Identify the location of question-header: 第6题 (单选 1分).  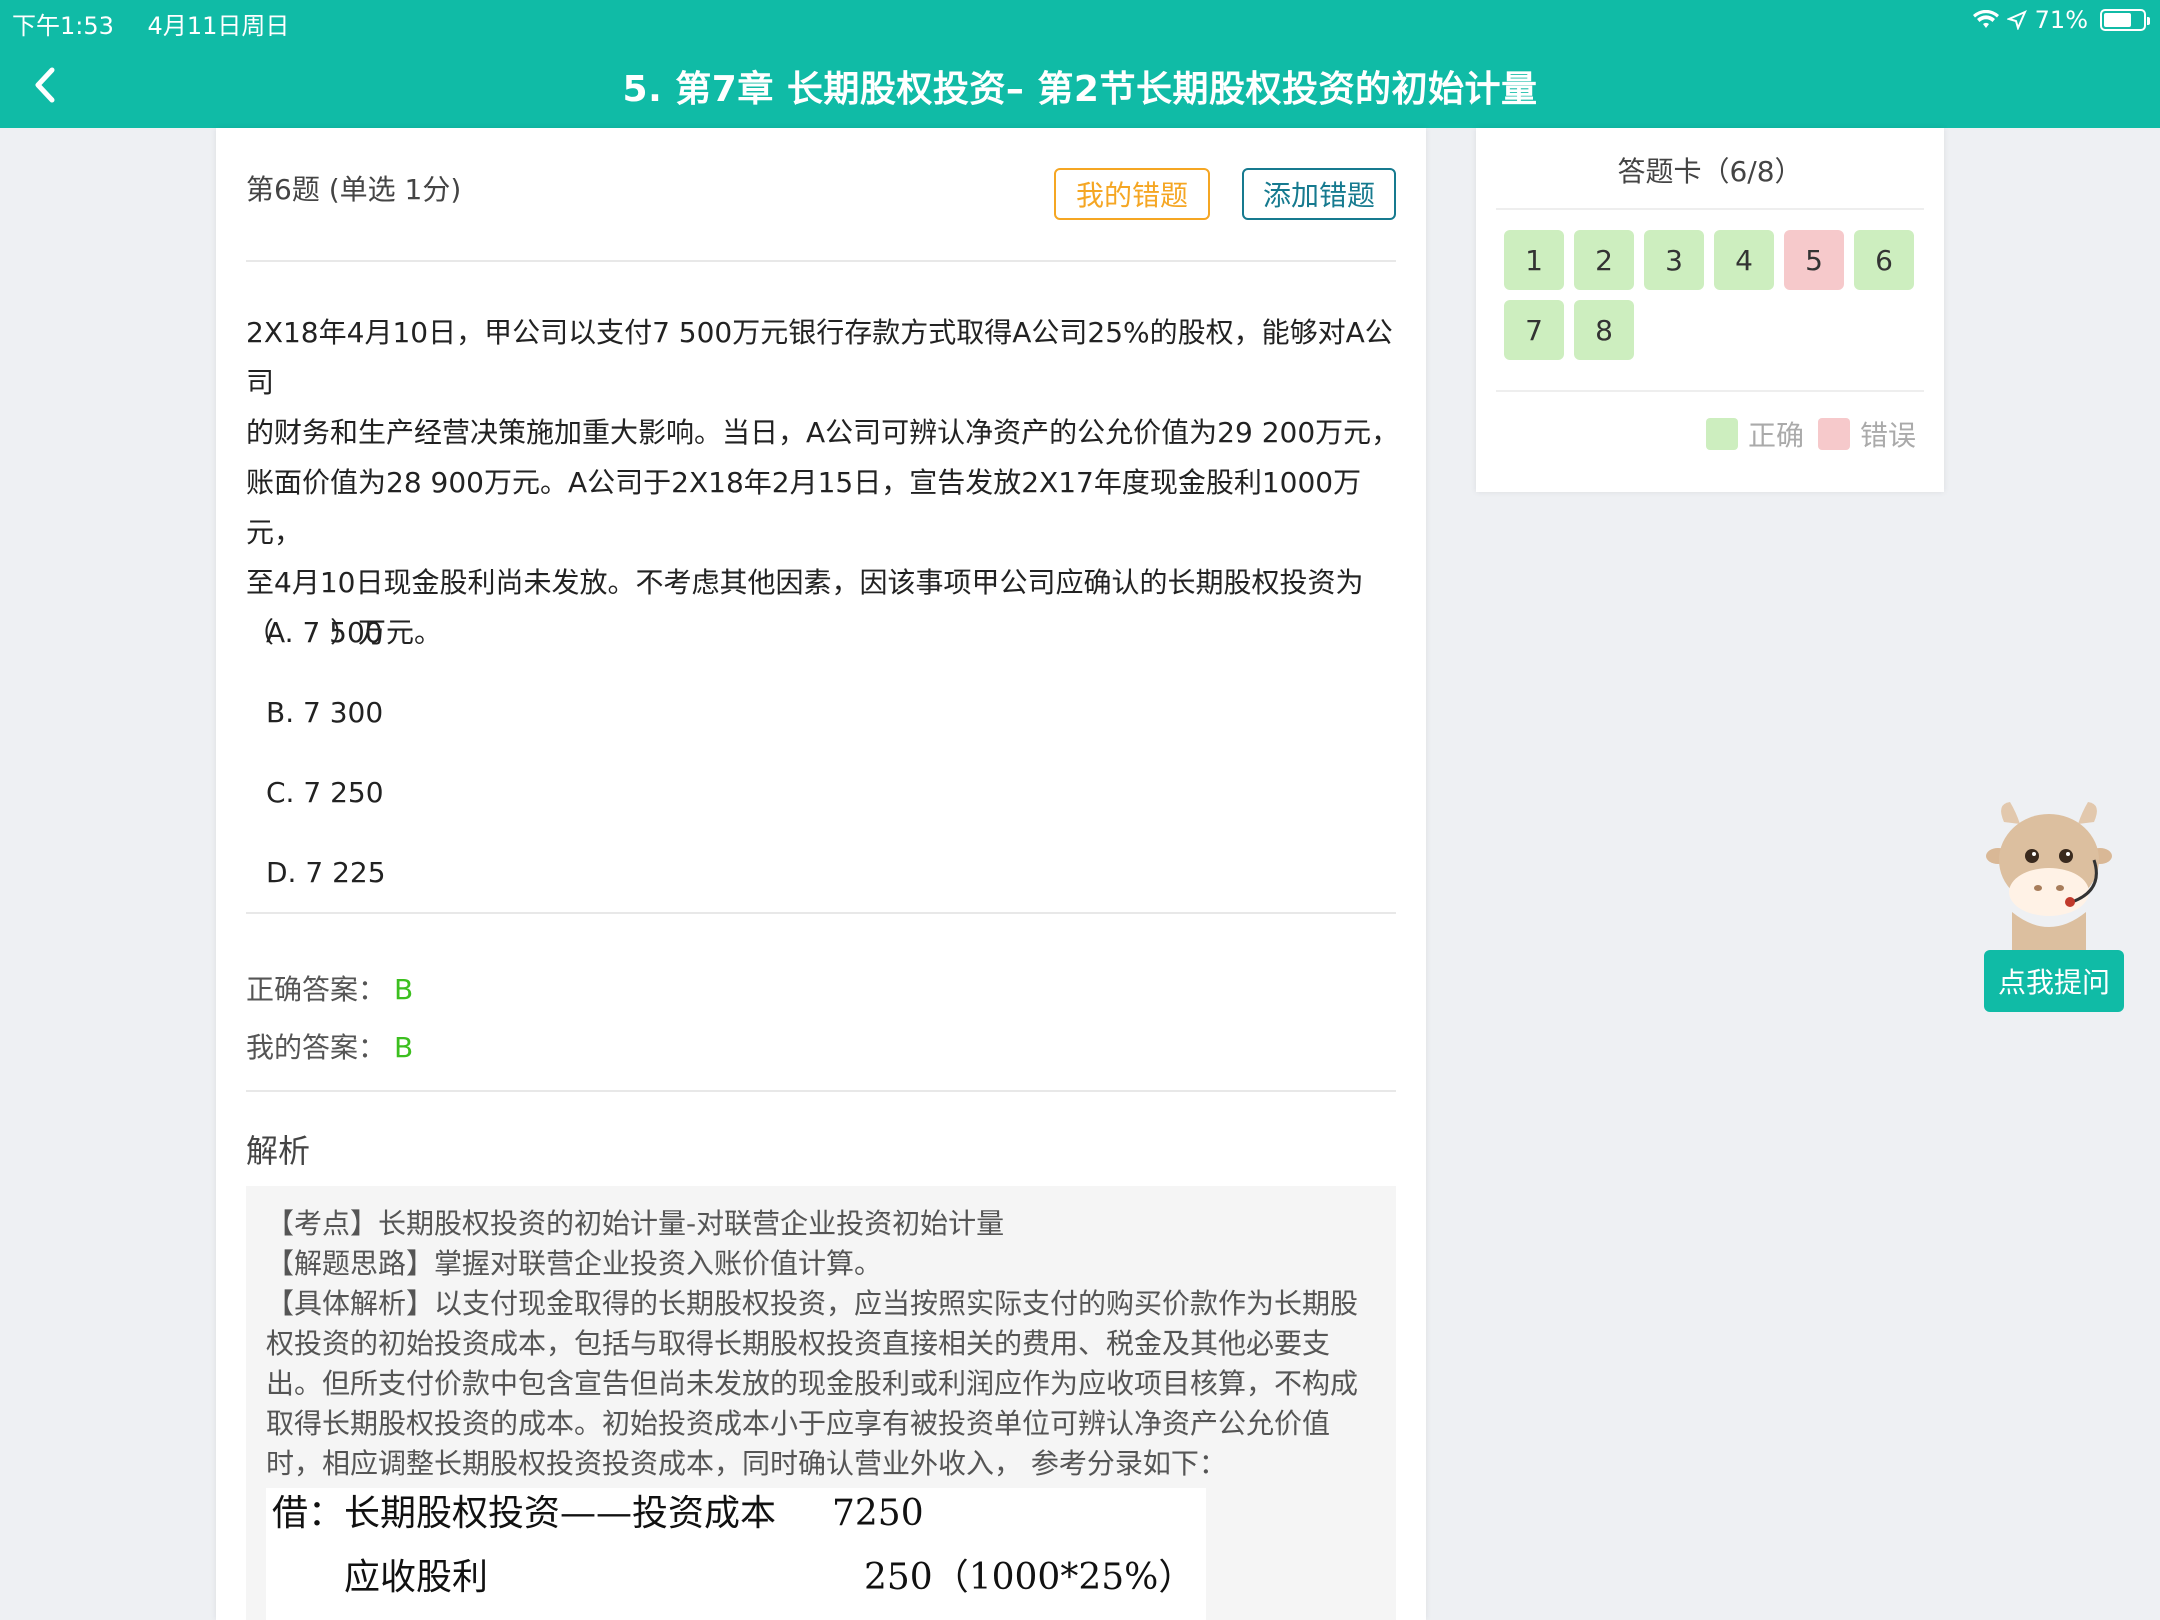
(354, 189).